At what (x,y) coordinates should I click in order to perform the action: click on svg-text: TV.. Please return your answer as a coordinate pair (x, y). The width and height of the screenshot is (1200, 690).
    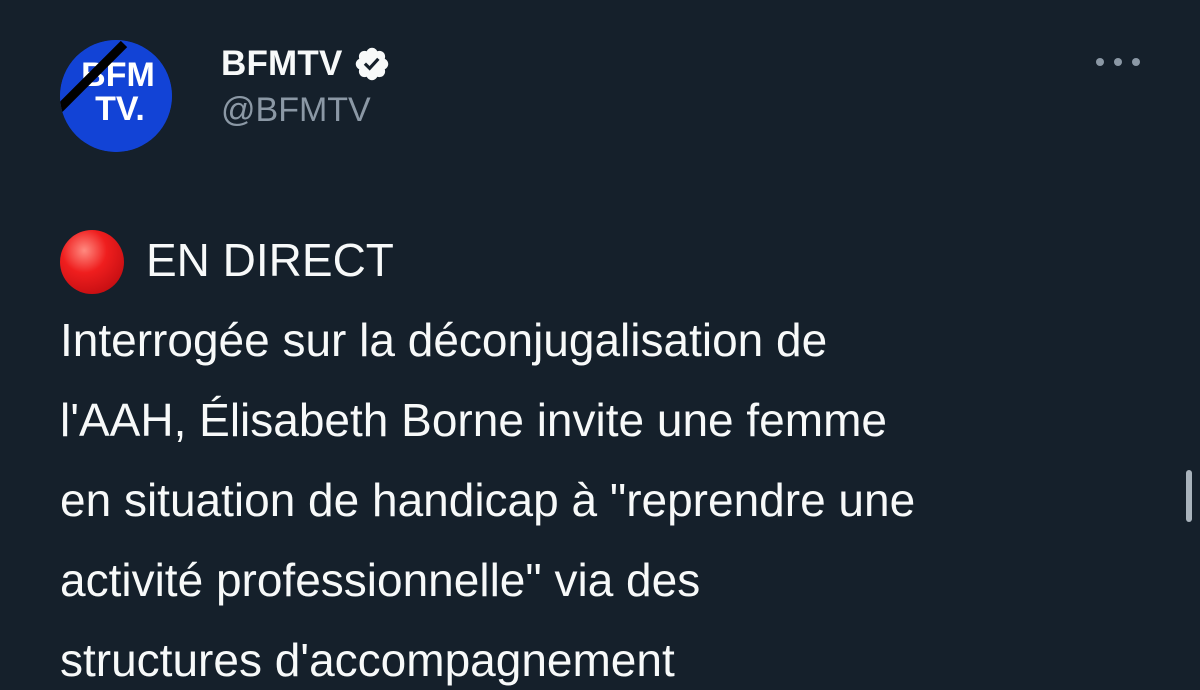
    Looking at the image, I should click on (120, 109).